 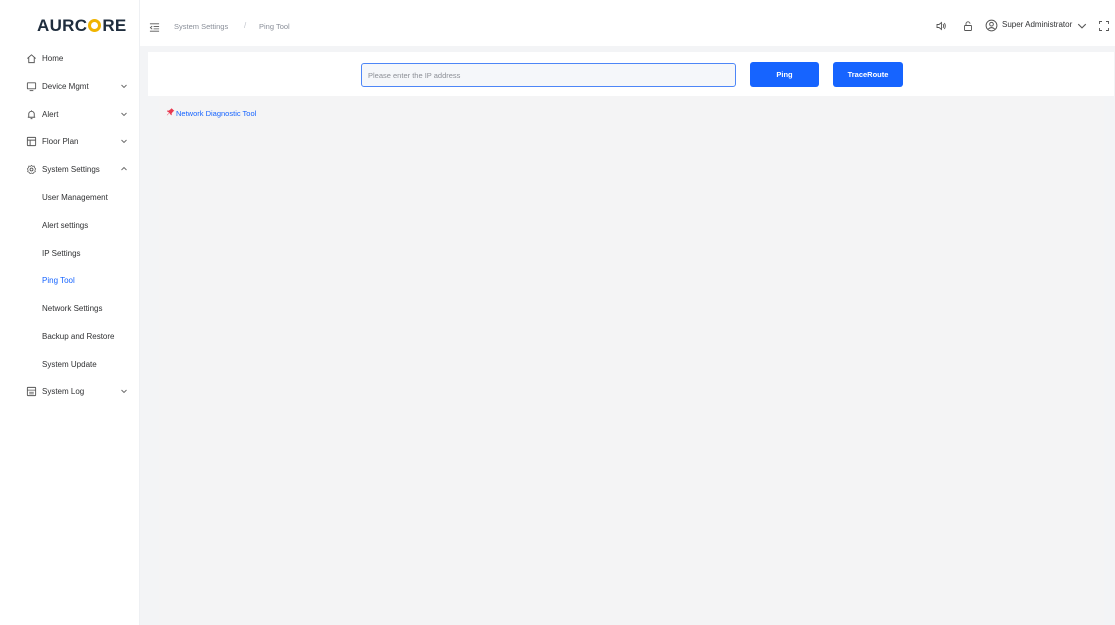 I want to click on floor-plan-icon, so click(x=31, y=141).